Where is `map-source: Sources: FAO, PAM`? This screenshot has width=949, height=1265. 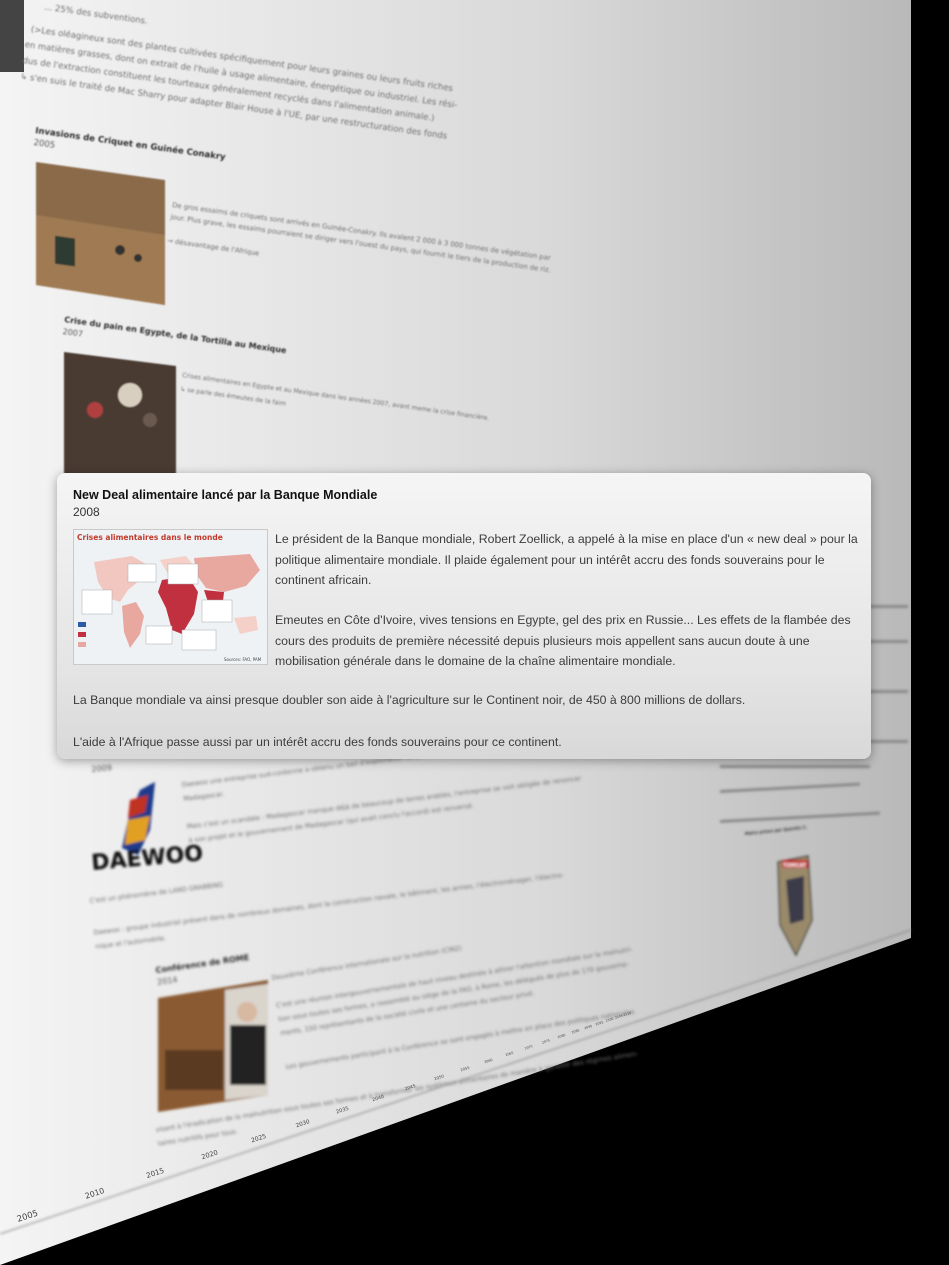
map-source: Sources: FAO, PAM is located at coordinates (243, 659).